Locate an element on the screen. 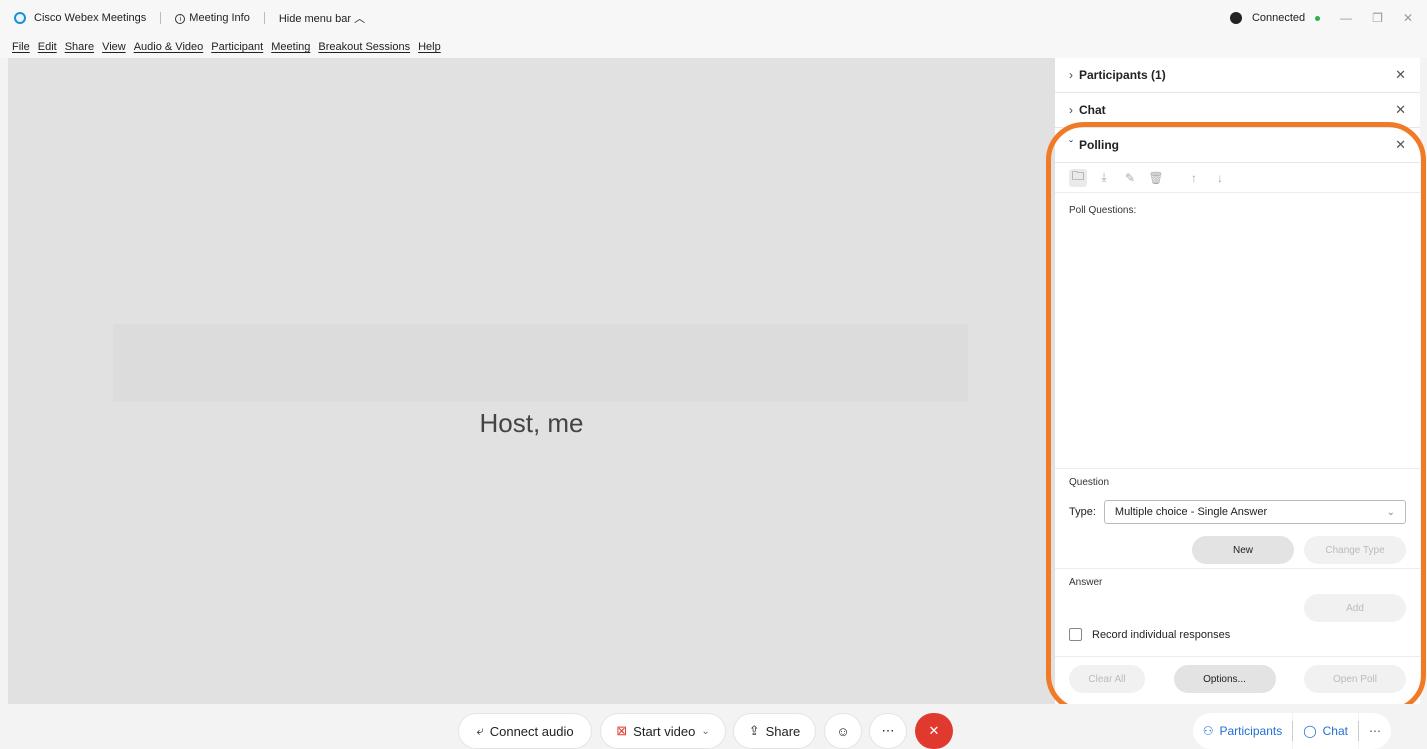  add-answer-button: Add is located at coordinates (1355, 608).